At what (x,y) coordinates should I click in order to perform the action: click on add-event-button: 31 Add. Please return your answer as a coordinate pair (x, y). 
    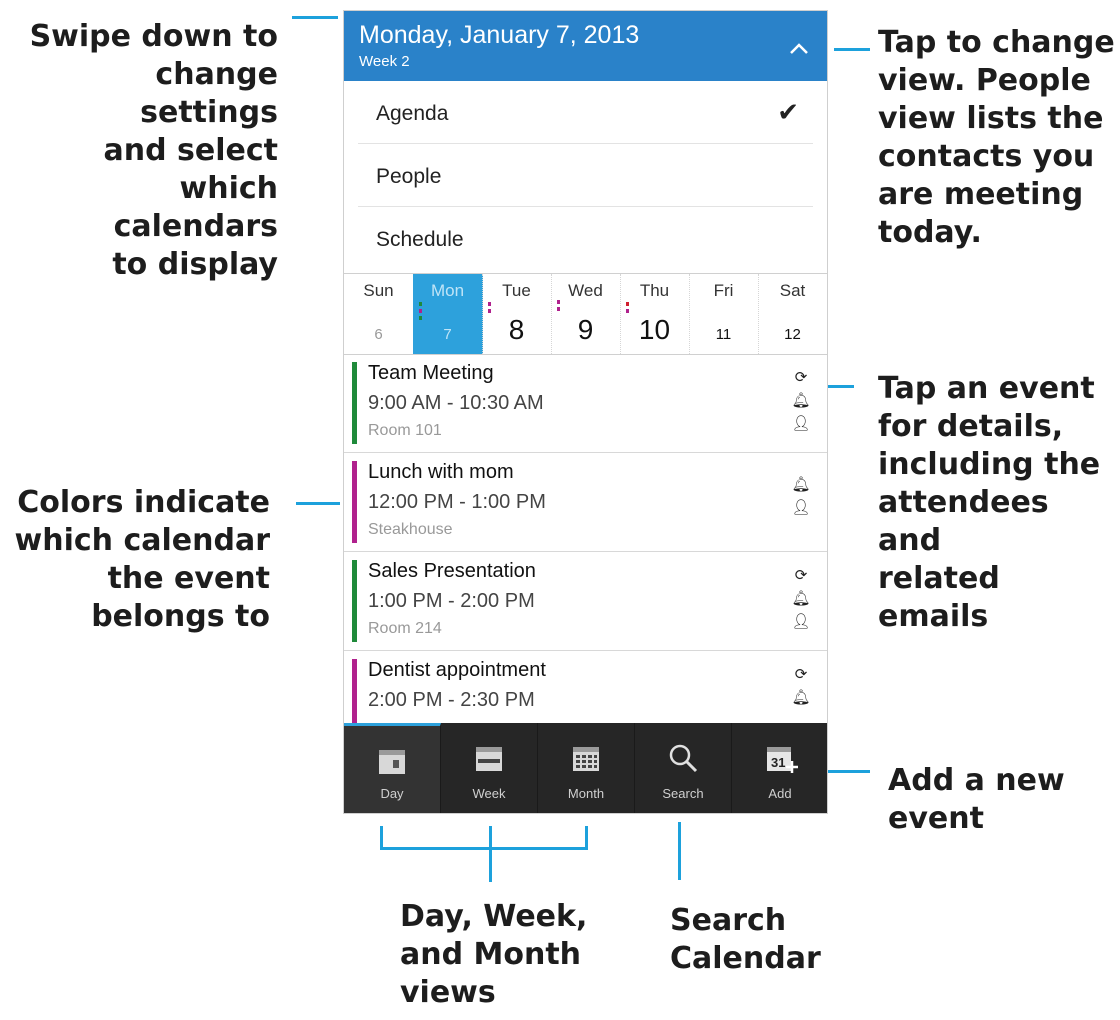
    Looking at the image, I should click on (779, 768).